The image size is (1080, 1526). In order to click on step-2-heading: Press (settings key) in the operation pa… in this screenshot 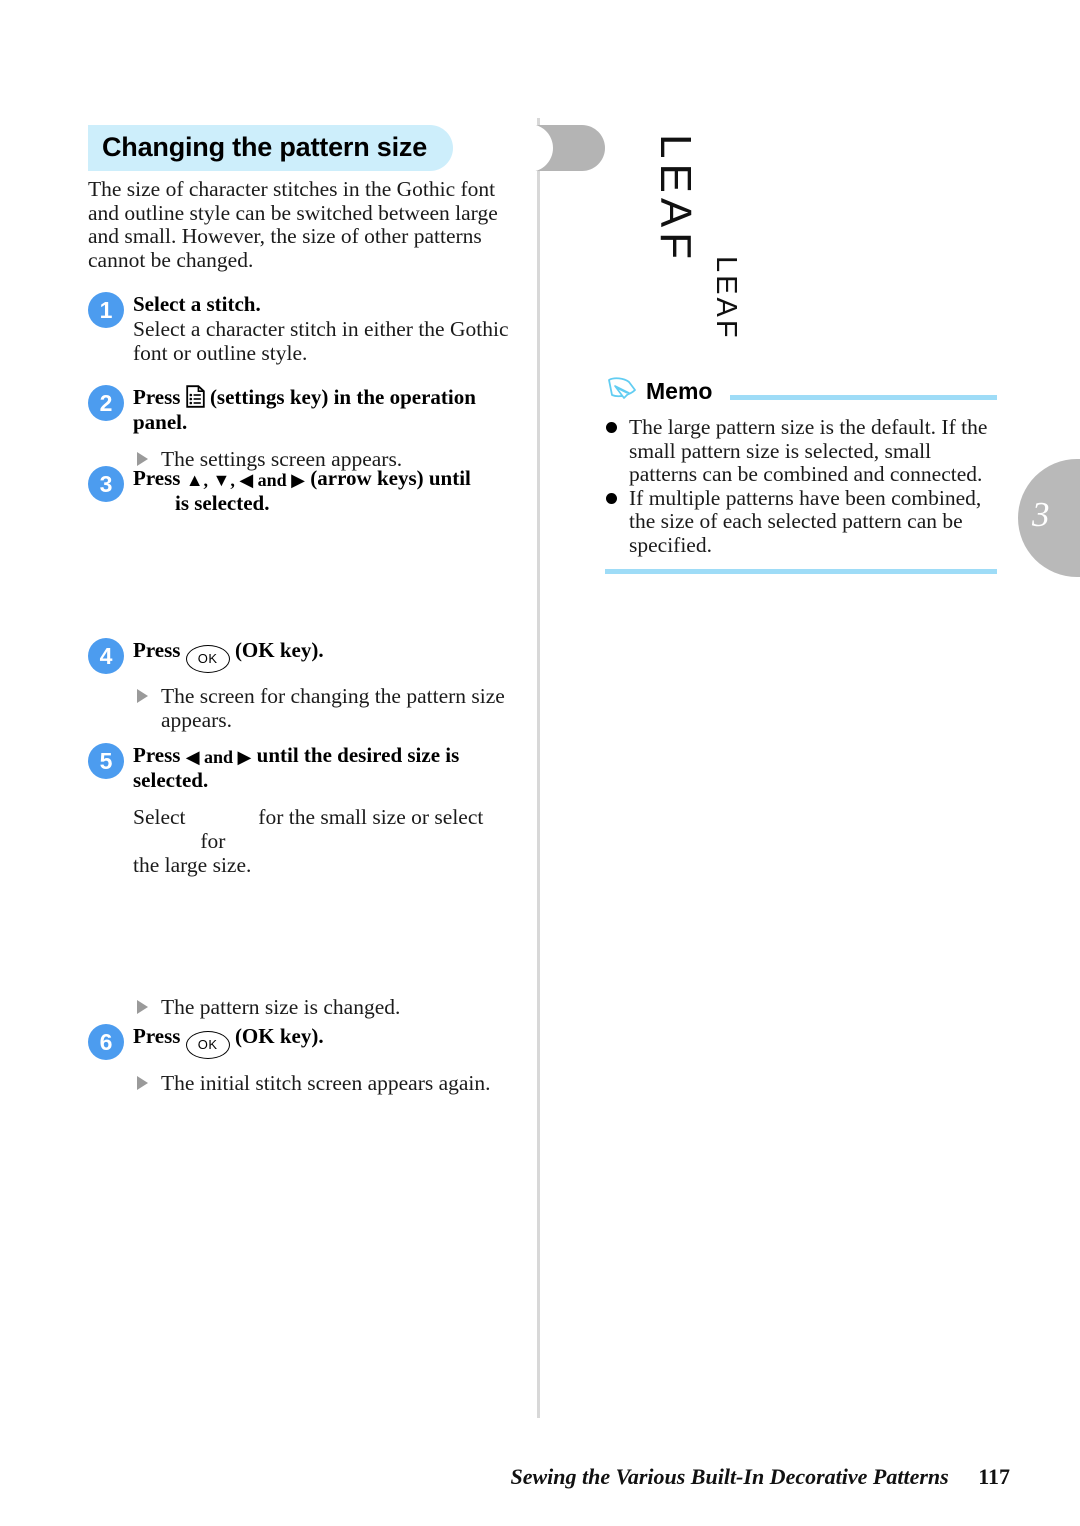, I will do `click(330, 410)`.